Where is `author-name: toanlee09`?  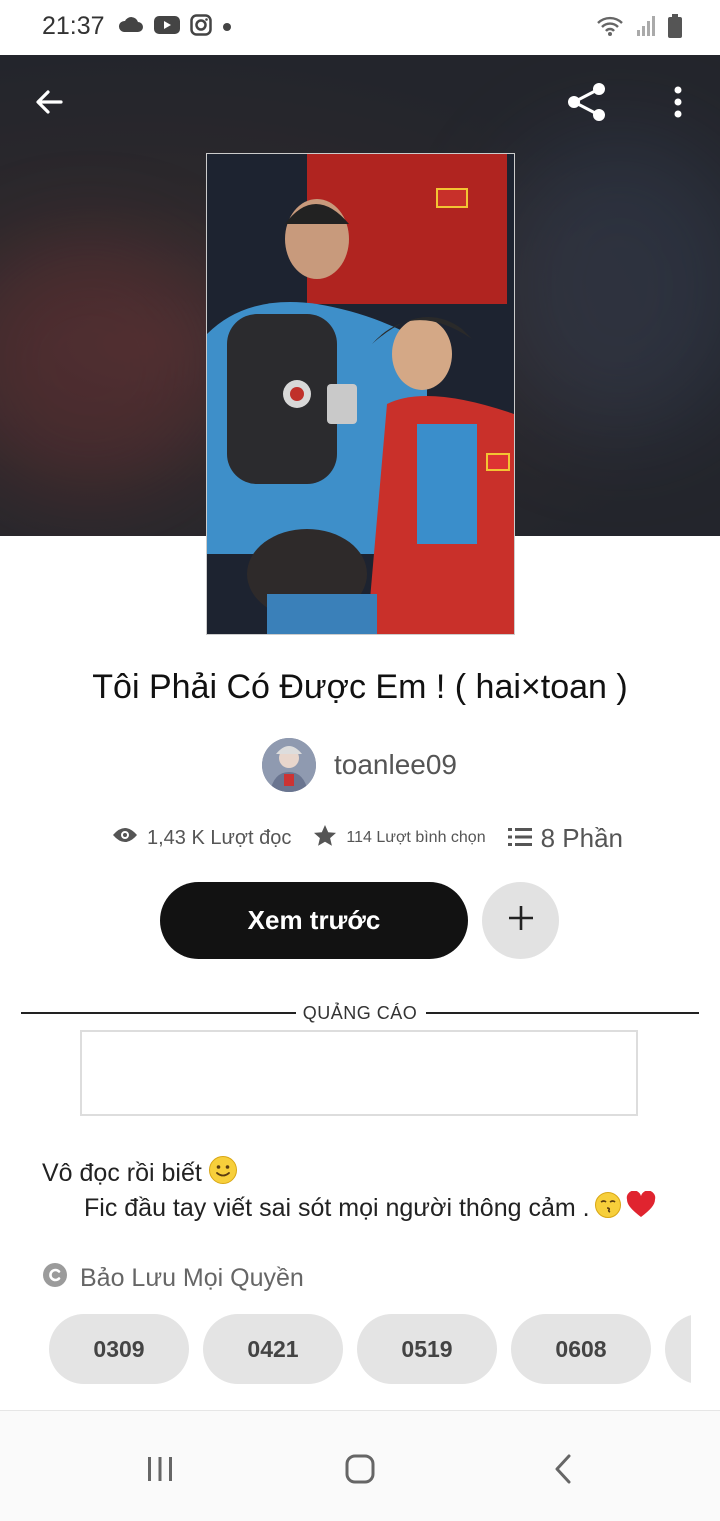 author-name: toanlee09 is located at coordinates (396, 764).